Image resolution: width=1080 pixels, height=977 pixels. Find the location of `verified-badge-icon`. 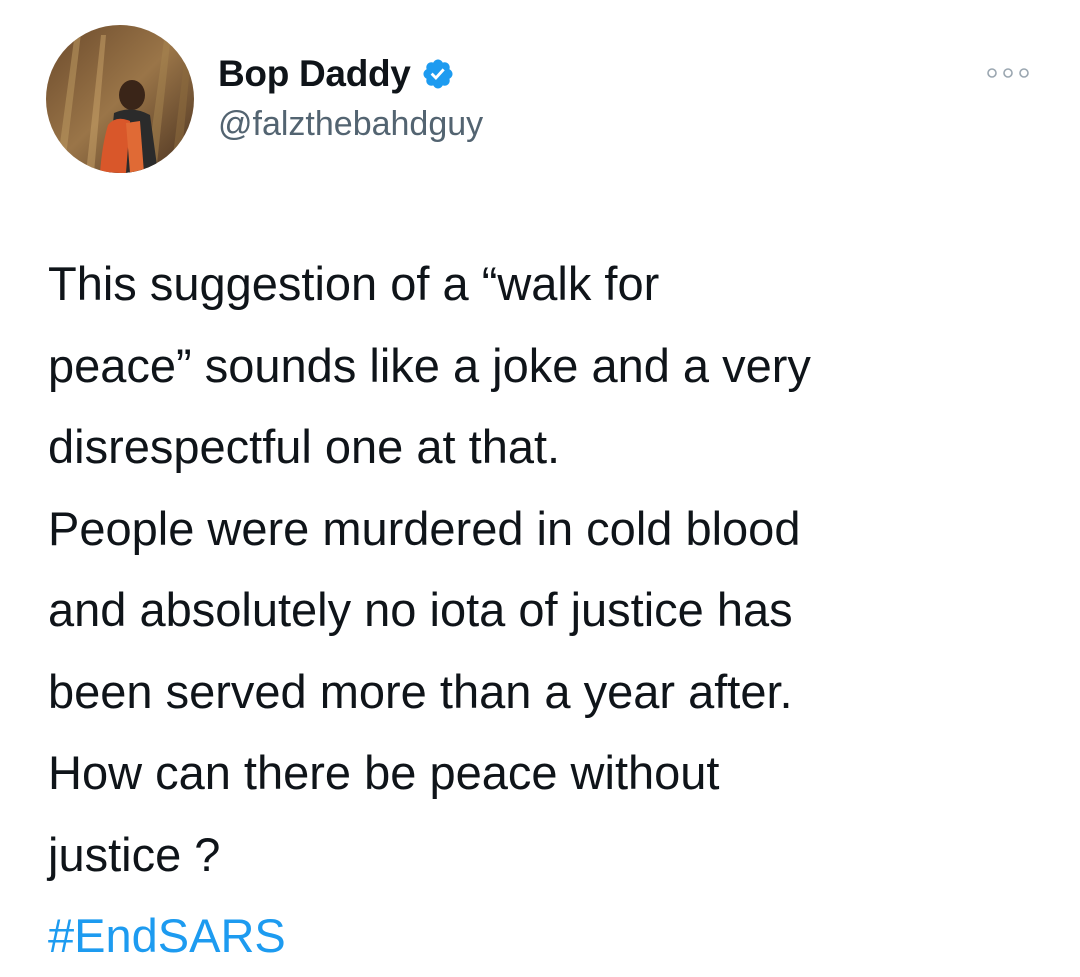

verified-badge-icon is located at coordinates (438, 74).